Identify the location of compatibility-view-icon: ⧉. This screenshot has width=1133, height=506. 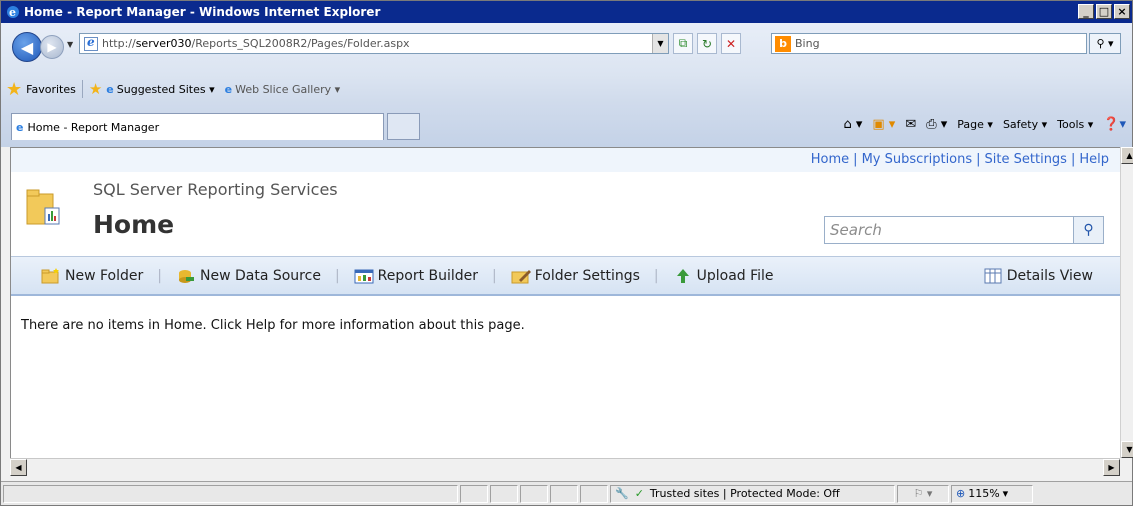
(683, 43).